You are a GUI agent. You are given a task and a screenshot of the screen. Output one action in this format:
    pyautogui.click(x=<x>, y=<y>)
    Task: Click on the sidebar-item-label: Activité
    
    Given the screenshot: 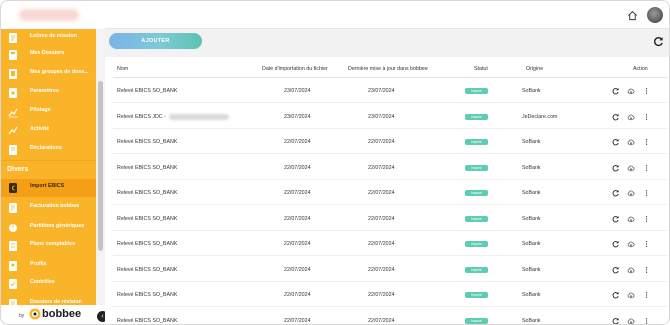 What is the action you would take?
    pyautogui.click(x=40, y=129)
    